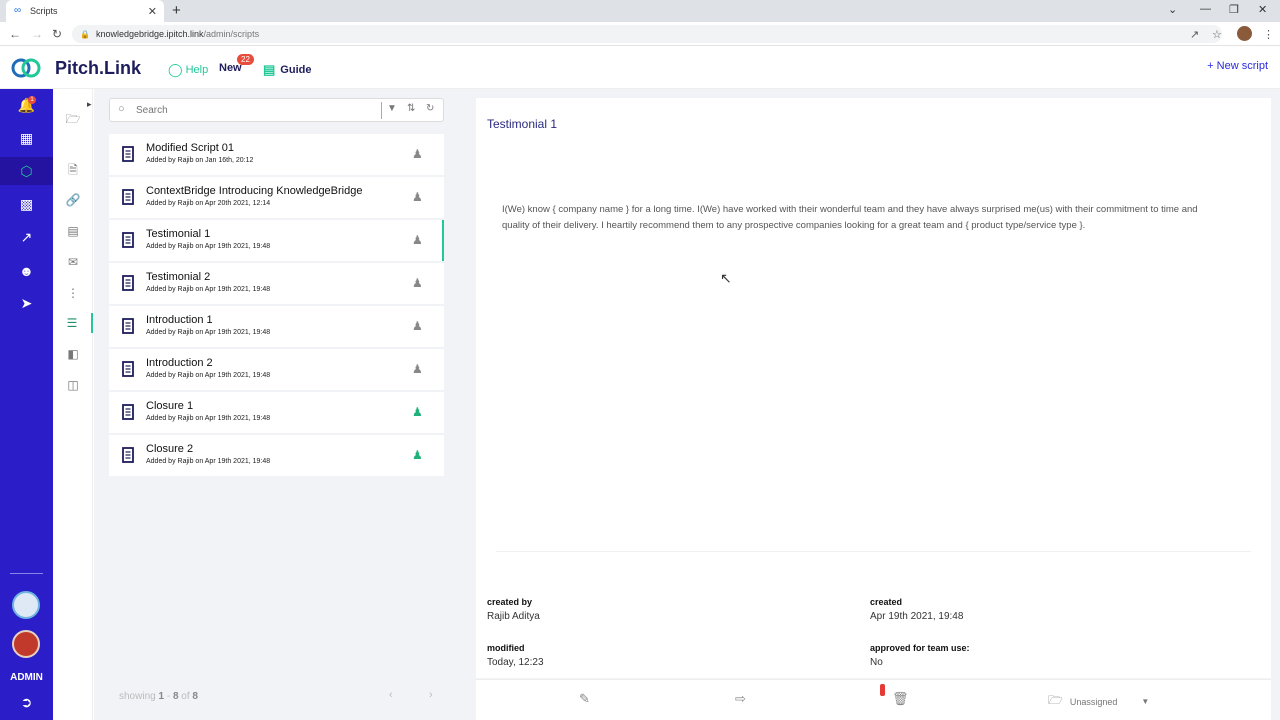 Image resolution: width=1280 pixels, height=720 pixels. What do you see at coordinates (57, 34) in the screenshot?
I see `reload-icon: ↻` at bounding box center [57, 34].